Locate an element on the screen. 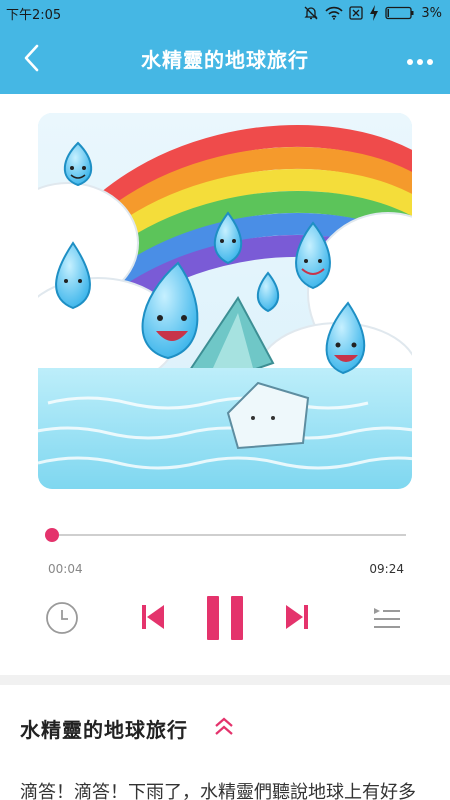 The image size is (450, 800). status-icons: 3% is located at coordinates (372, 13).